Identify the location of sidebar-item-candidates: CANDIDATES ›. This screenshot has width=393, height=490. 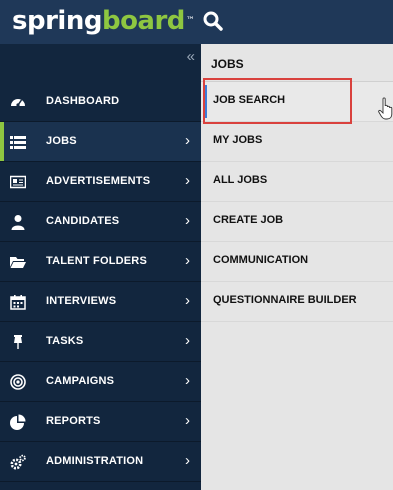
(100, 222).